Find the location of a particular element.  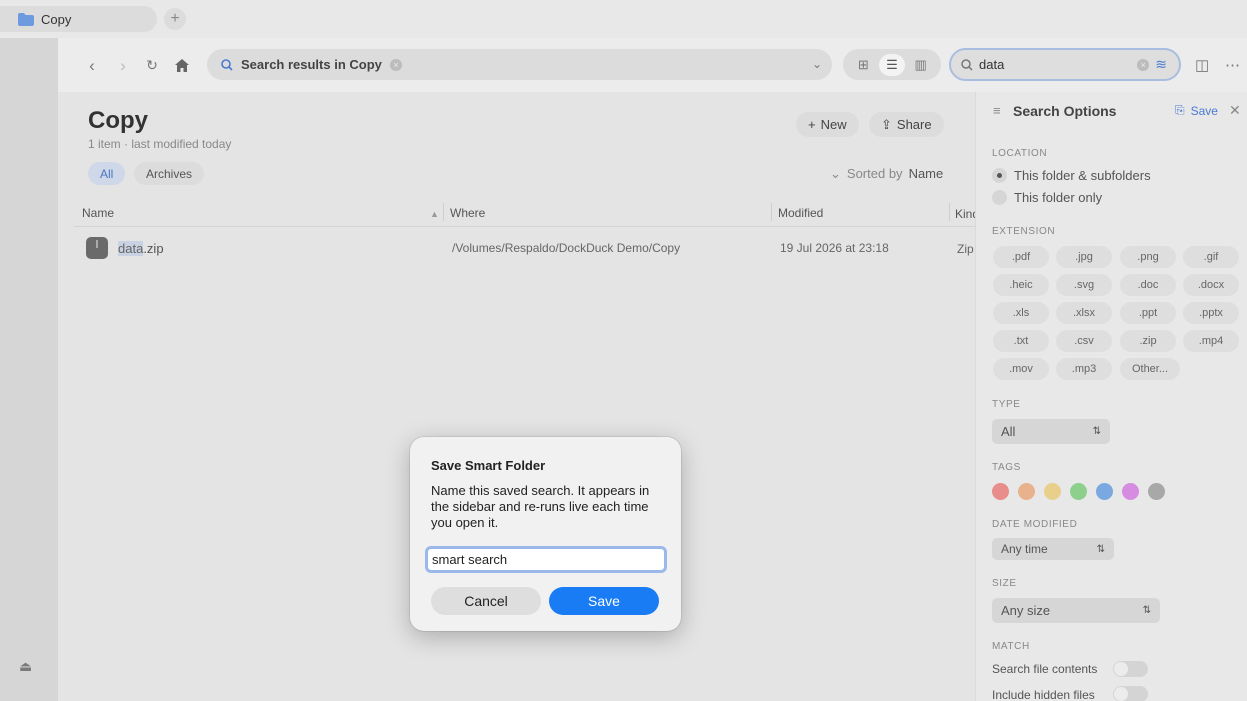

forward-icon: › is located at coordinates (123, 65).